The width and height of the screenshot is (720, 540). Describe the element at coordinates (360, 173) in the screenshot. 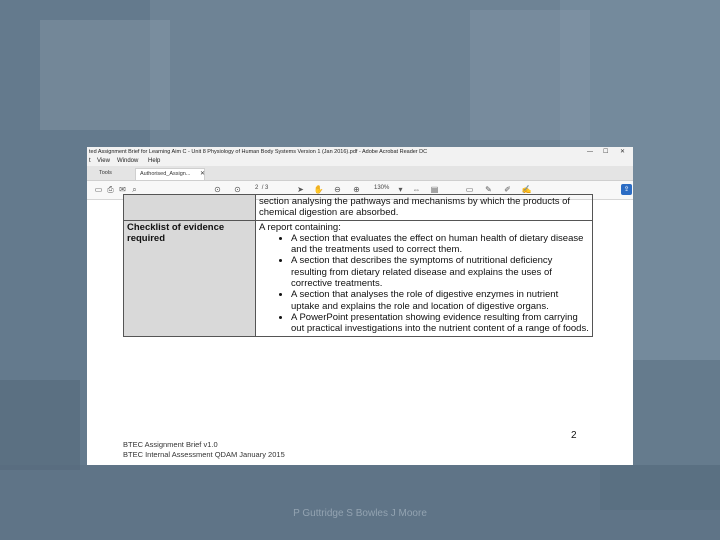

I see `tab-bar: Tools Authorised_Assign... ✕` at that location.